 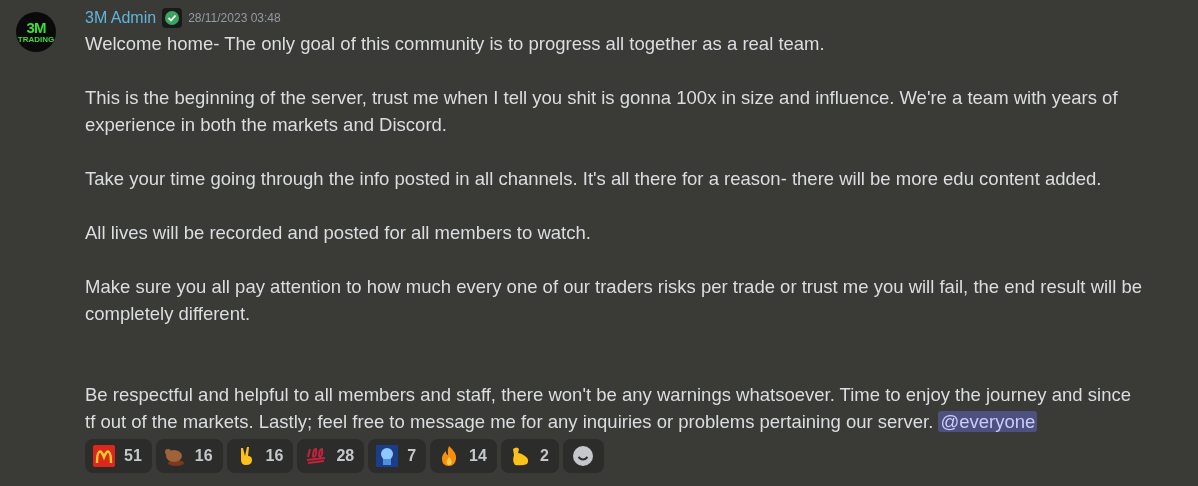 I want to click on reaction-button: 51, so click(x=118, y=456).